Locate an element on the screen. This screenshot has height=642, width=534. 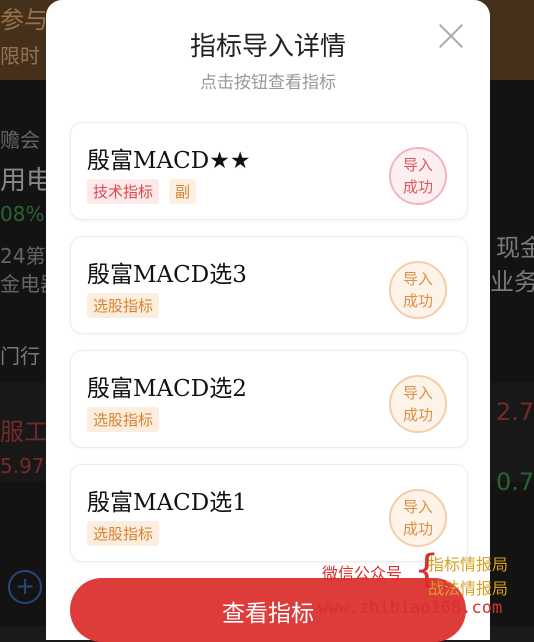
tag-technical: 技术指标 is located at coordinates (123, 191).